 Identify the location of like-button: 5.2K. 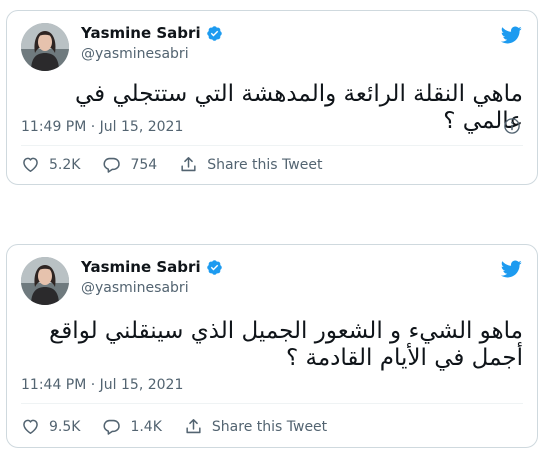
(50, 164).